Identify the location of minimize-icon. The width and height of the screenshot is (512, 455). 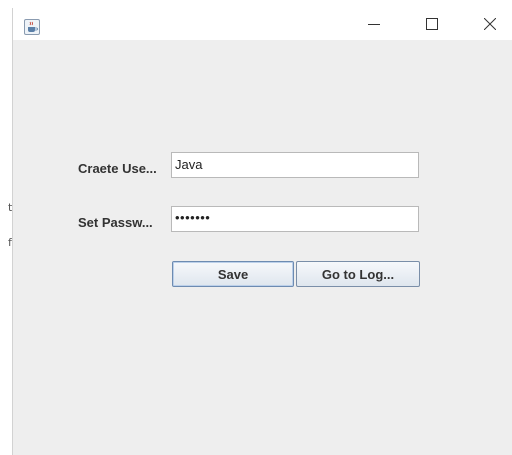
(374, 24).